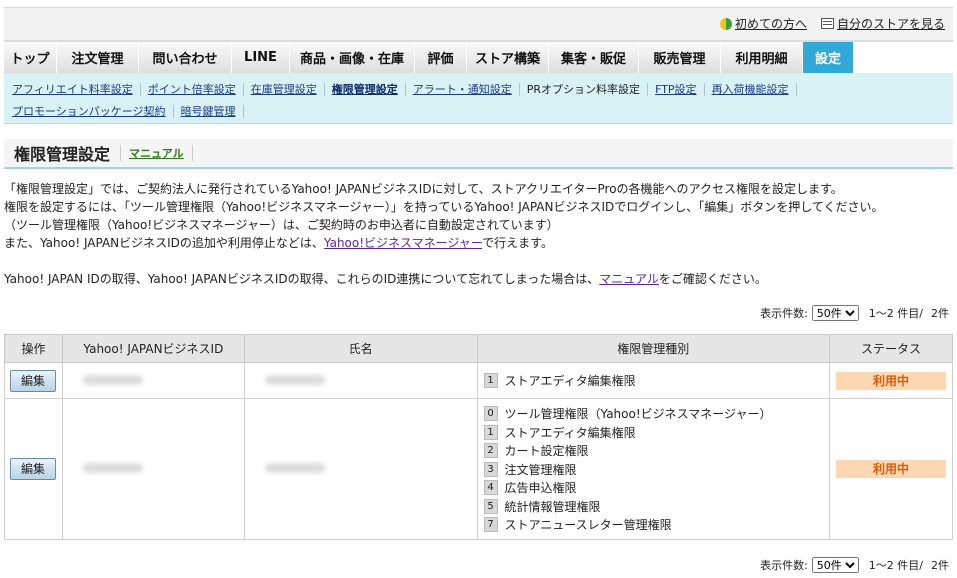 This screenshot has width=957, height=578. Describe the element at coordinates (164, 243) in the screenshot. I see `intro-line-4-pre: また、Yahoo! JAPANビジネスIDの追加や利用停止などは、` at that location.